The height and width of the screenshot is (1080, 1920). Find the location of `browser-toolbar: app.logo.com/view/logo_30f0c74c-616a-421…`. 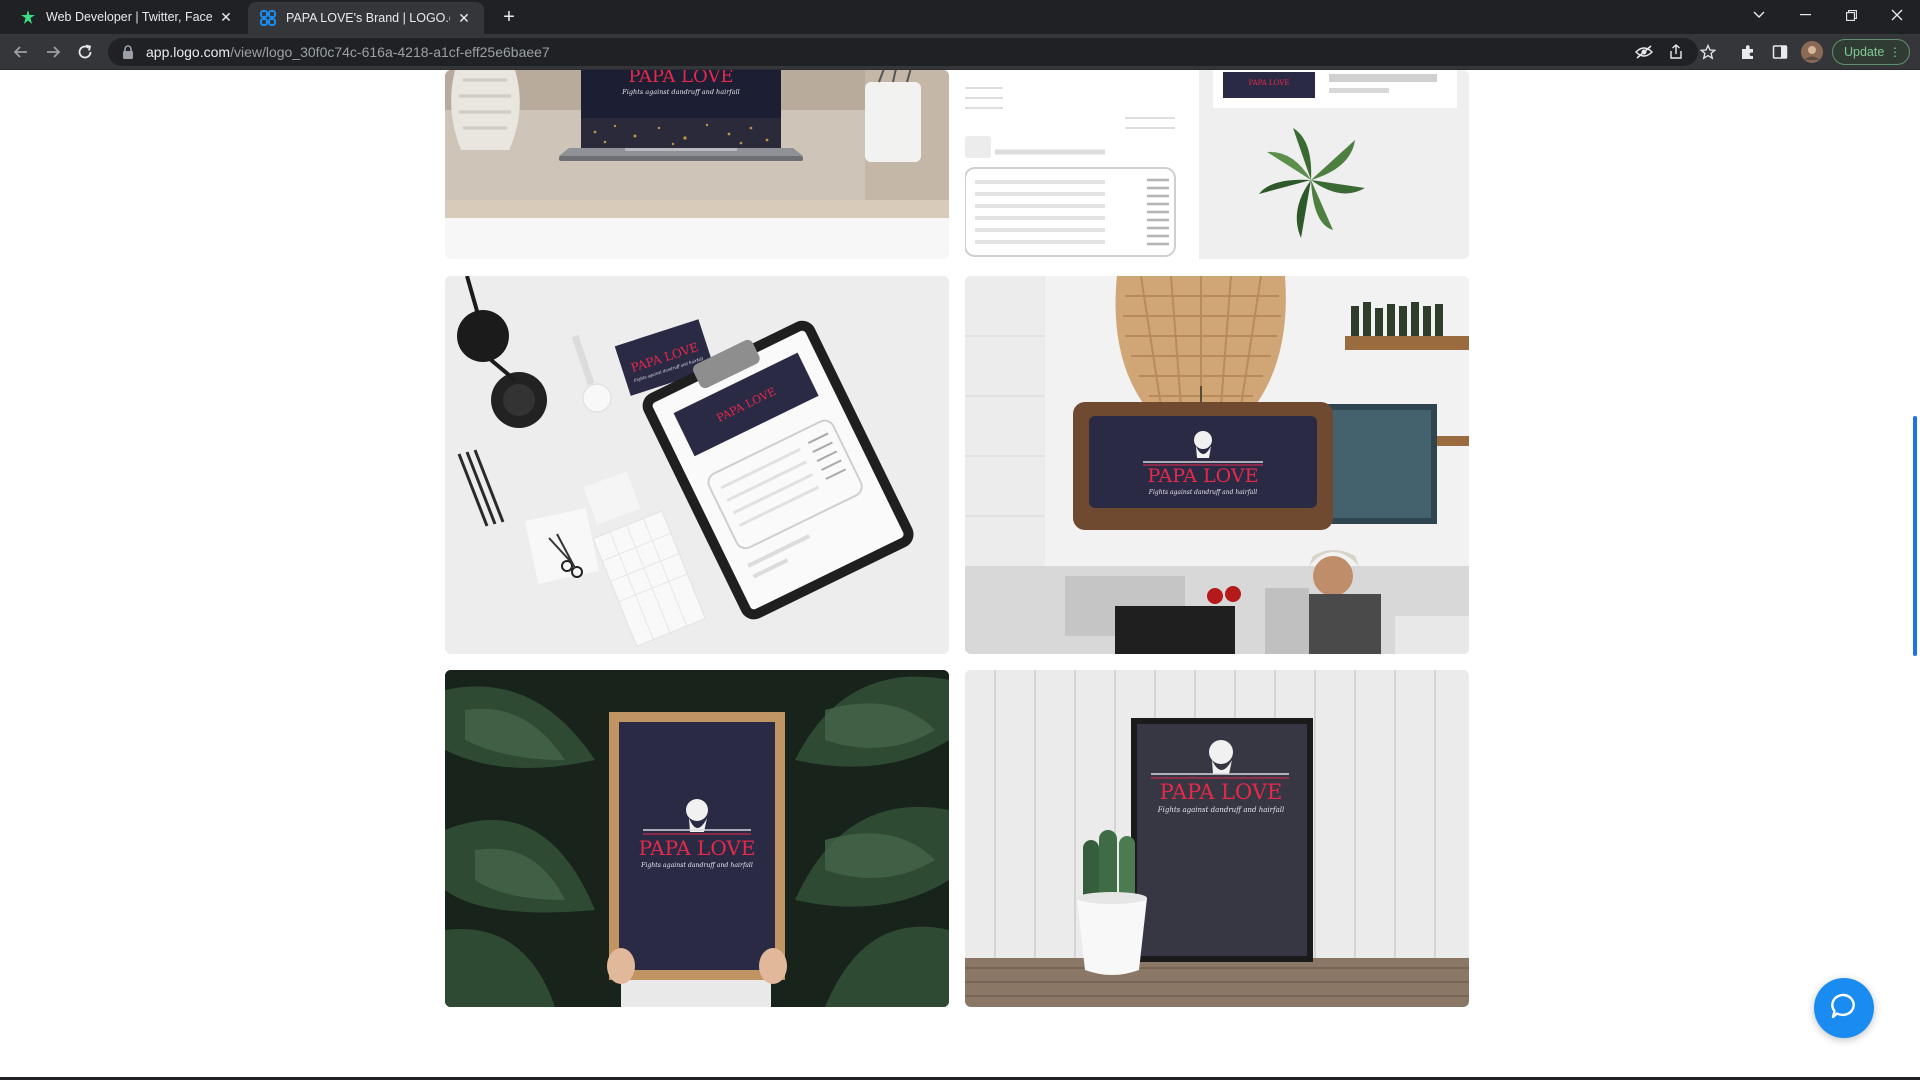

browser-toolbar: app.logo.com/view/logo_30f0c74c-616a-421… is located at coordinates (960, 52).